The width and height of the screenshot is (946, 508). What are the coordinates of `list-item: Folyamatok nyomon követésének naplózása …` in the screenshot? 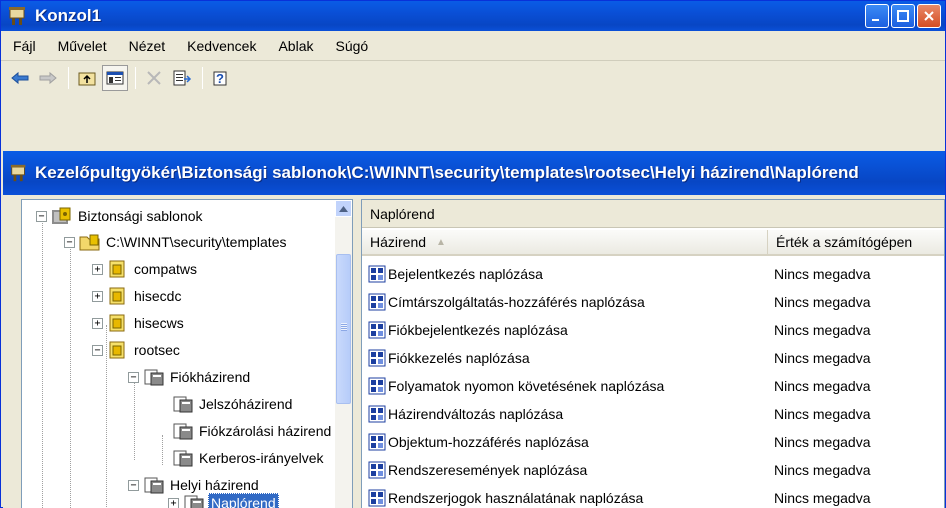 It's located at (653, 386).